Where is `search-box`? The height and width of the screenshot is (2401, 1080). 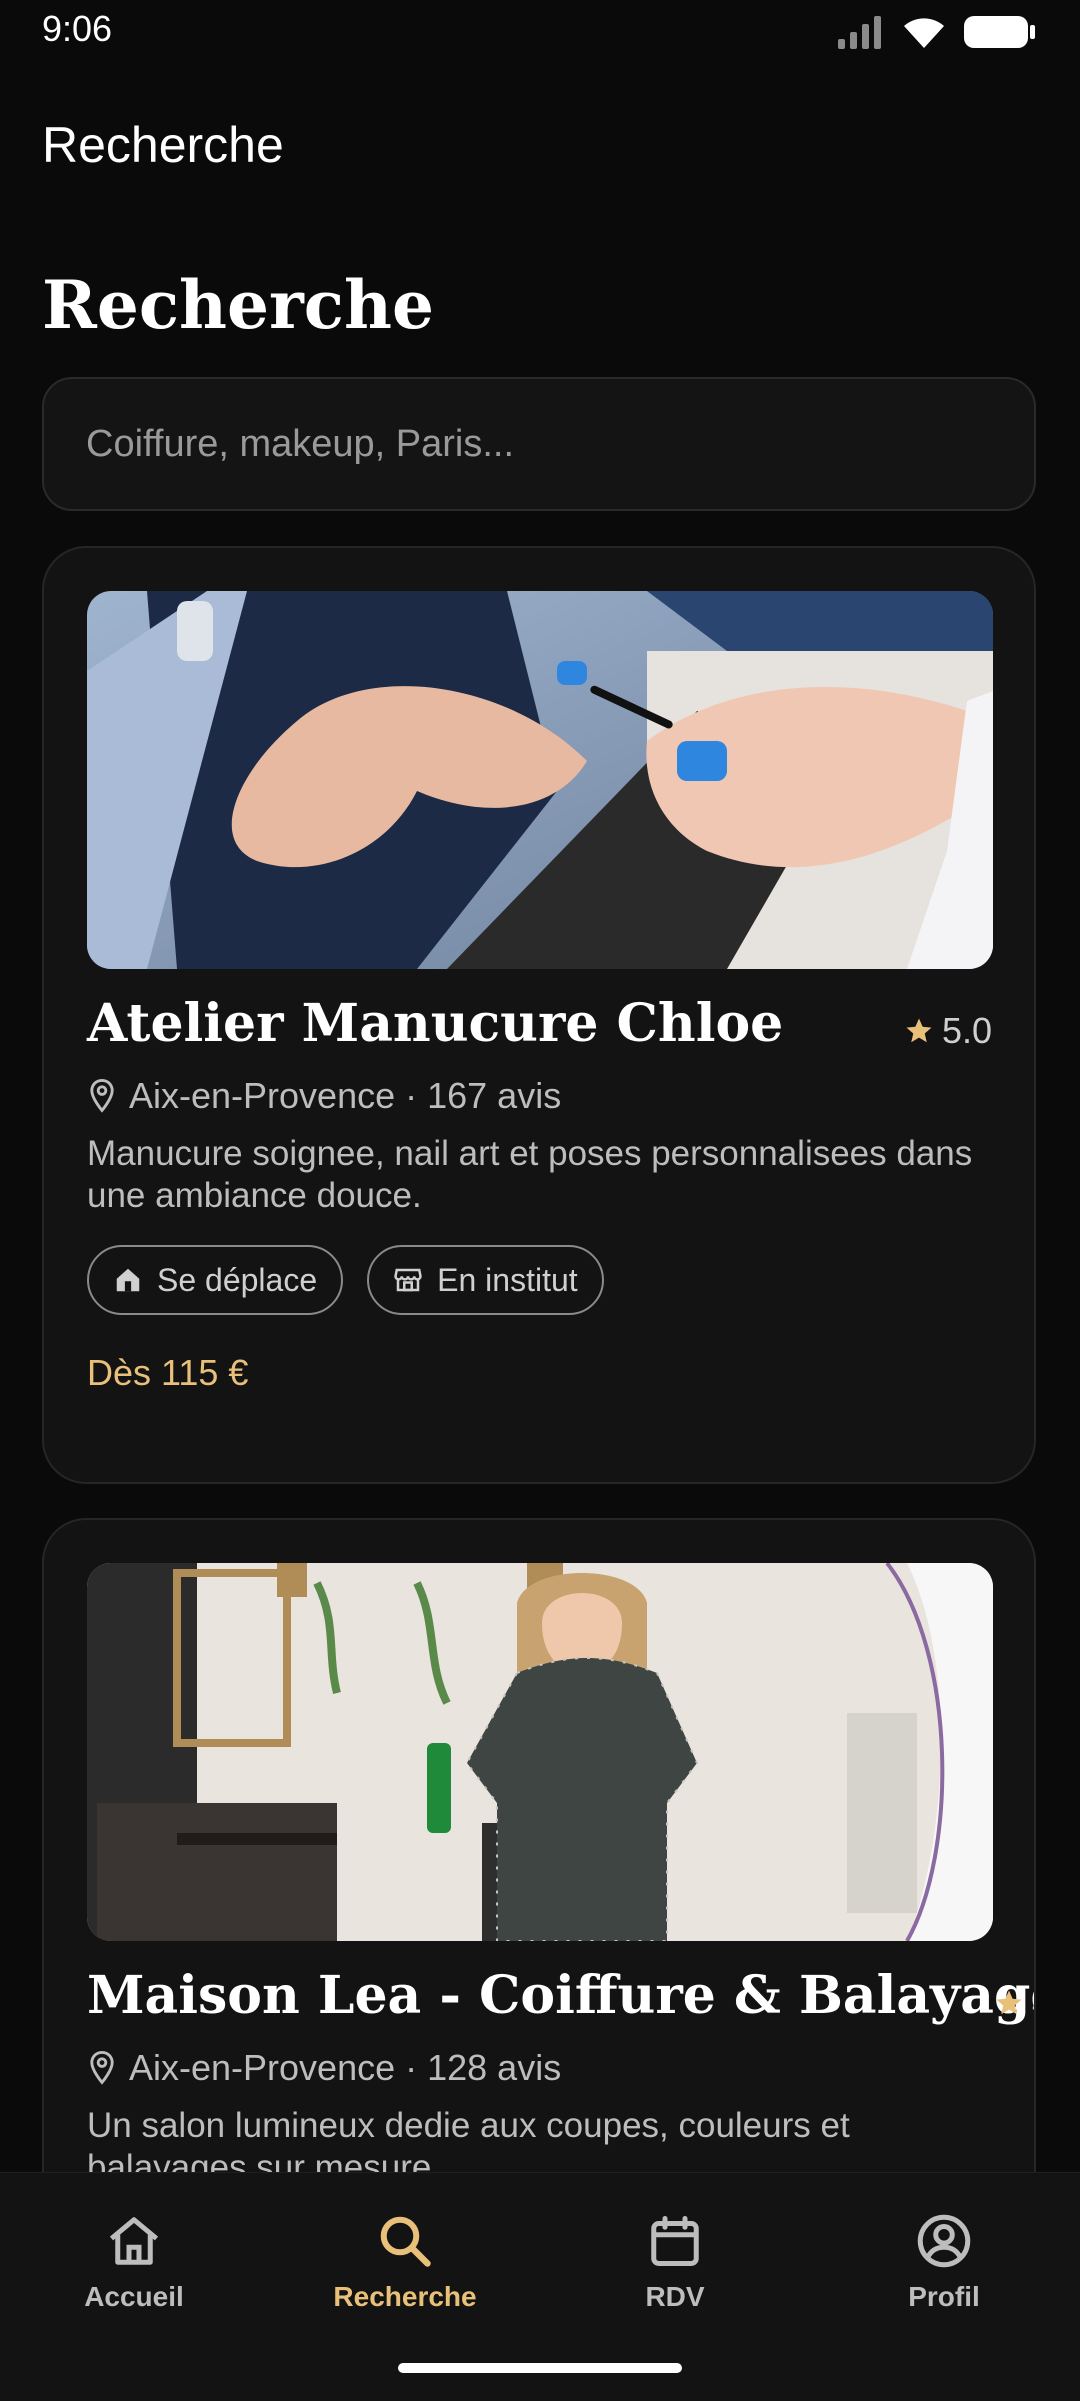
search-box is located at coordinates (539, 444).